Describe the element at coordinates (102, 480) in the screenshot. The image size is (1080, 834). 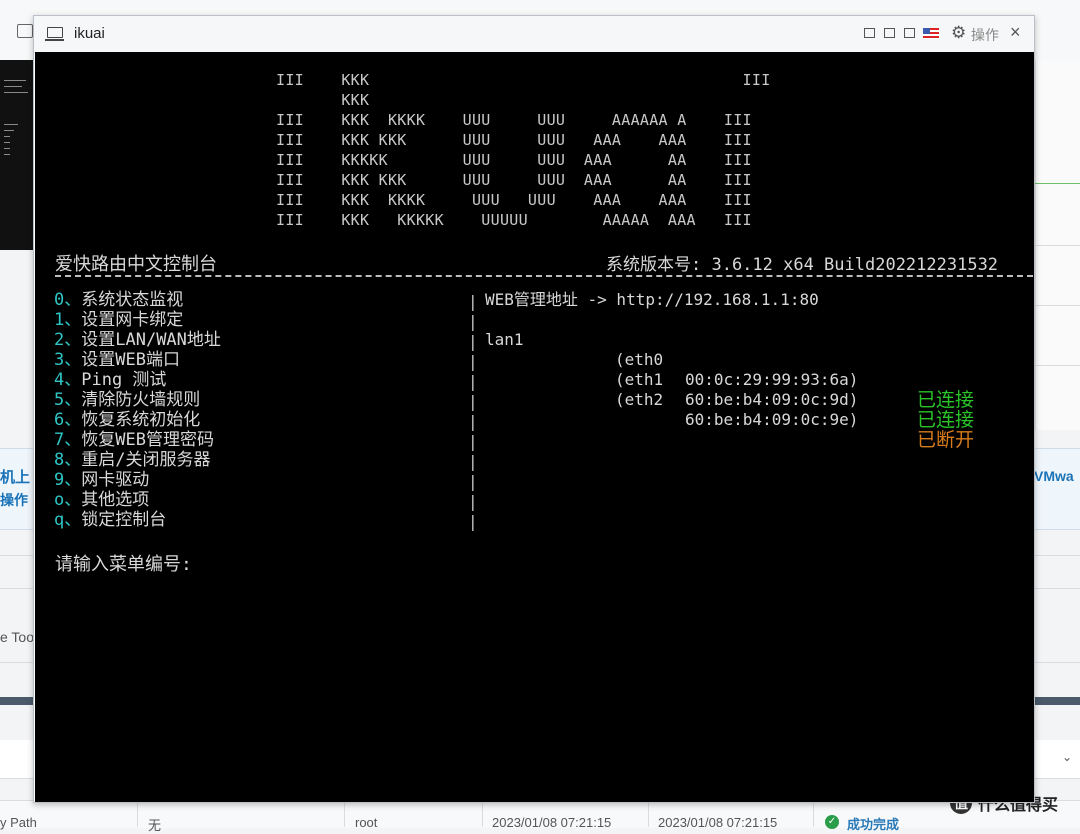
I see `menu-item: 9、网卡驱动` at that location.